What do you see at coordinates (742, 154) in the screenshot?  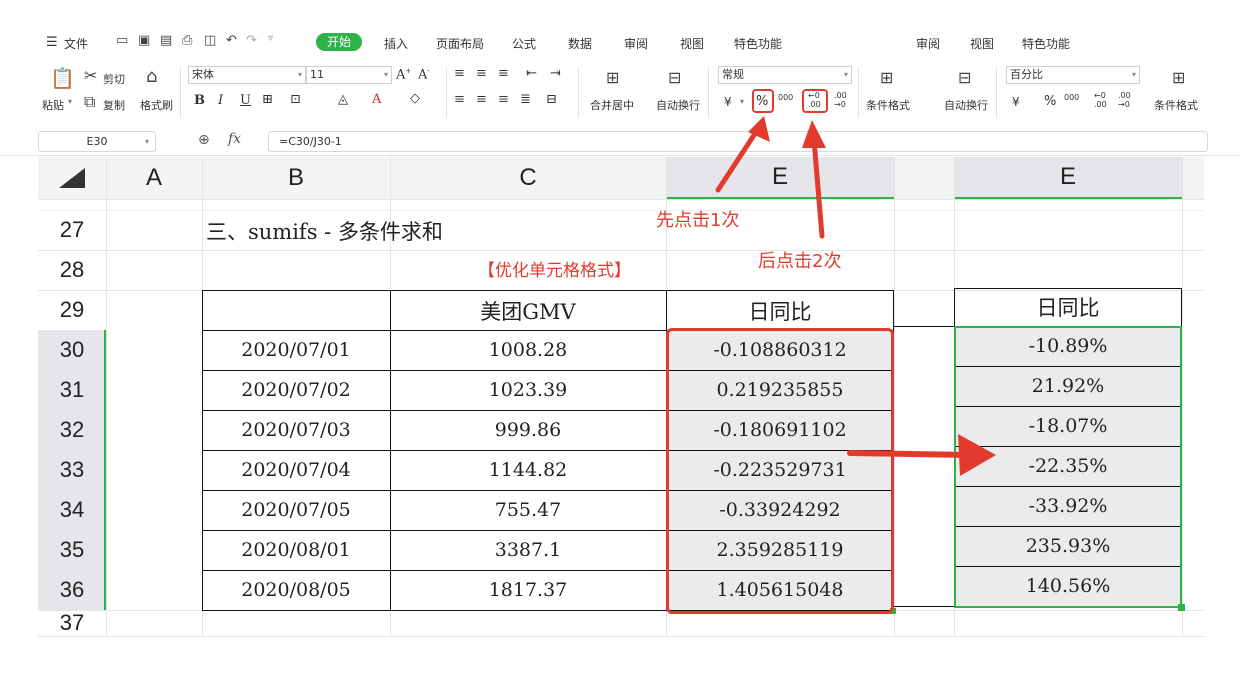 I see `arrow-to-percent-icon` at bounding box center [742, 154].